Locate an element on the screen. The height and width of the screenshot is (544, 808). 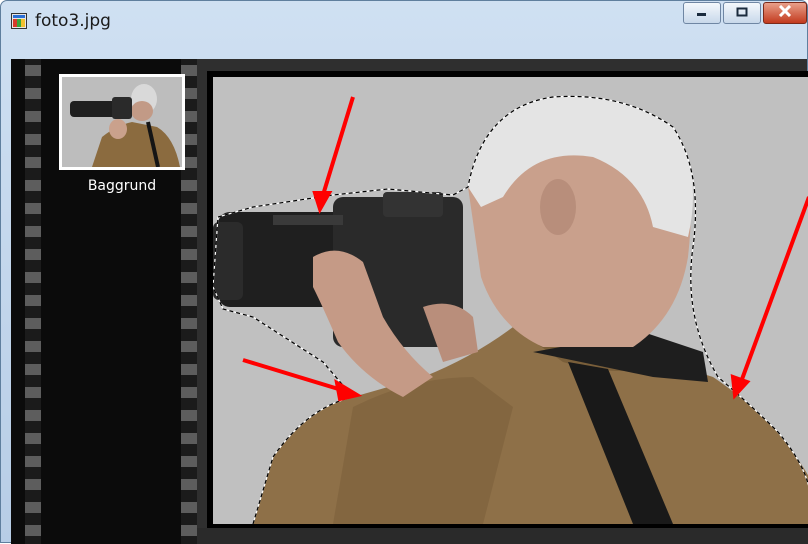
minimize-icon is located at coordinates (702, 13).